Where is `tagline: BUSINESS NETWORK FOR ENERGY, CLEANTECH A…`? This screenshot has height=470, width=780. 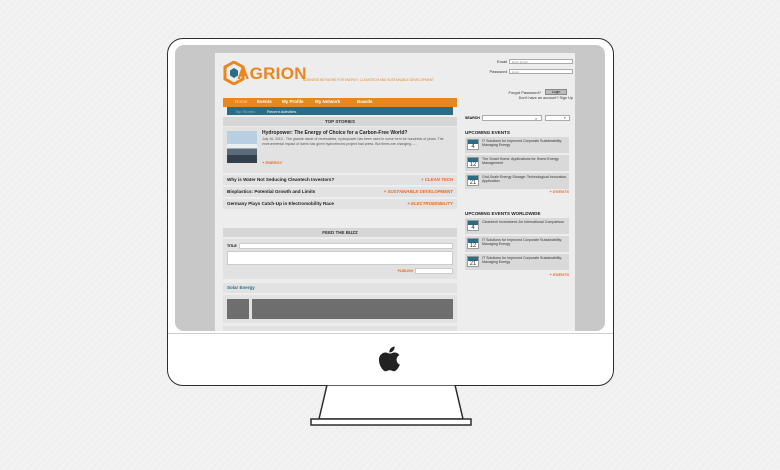 tagline: BUSINESS NETWORK FOR ENERGY, CLEANTECH A… is located at coordinates (368, 80).